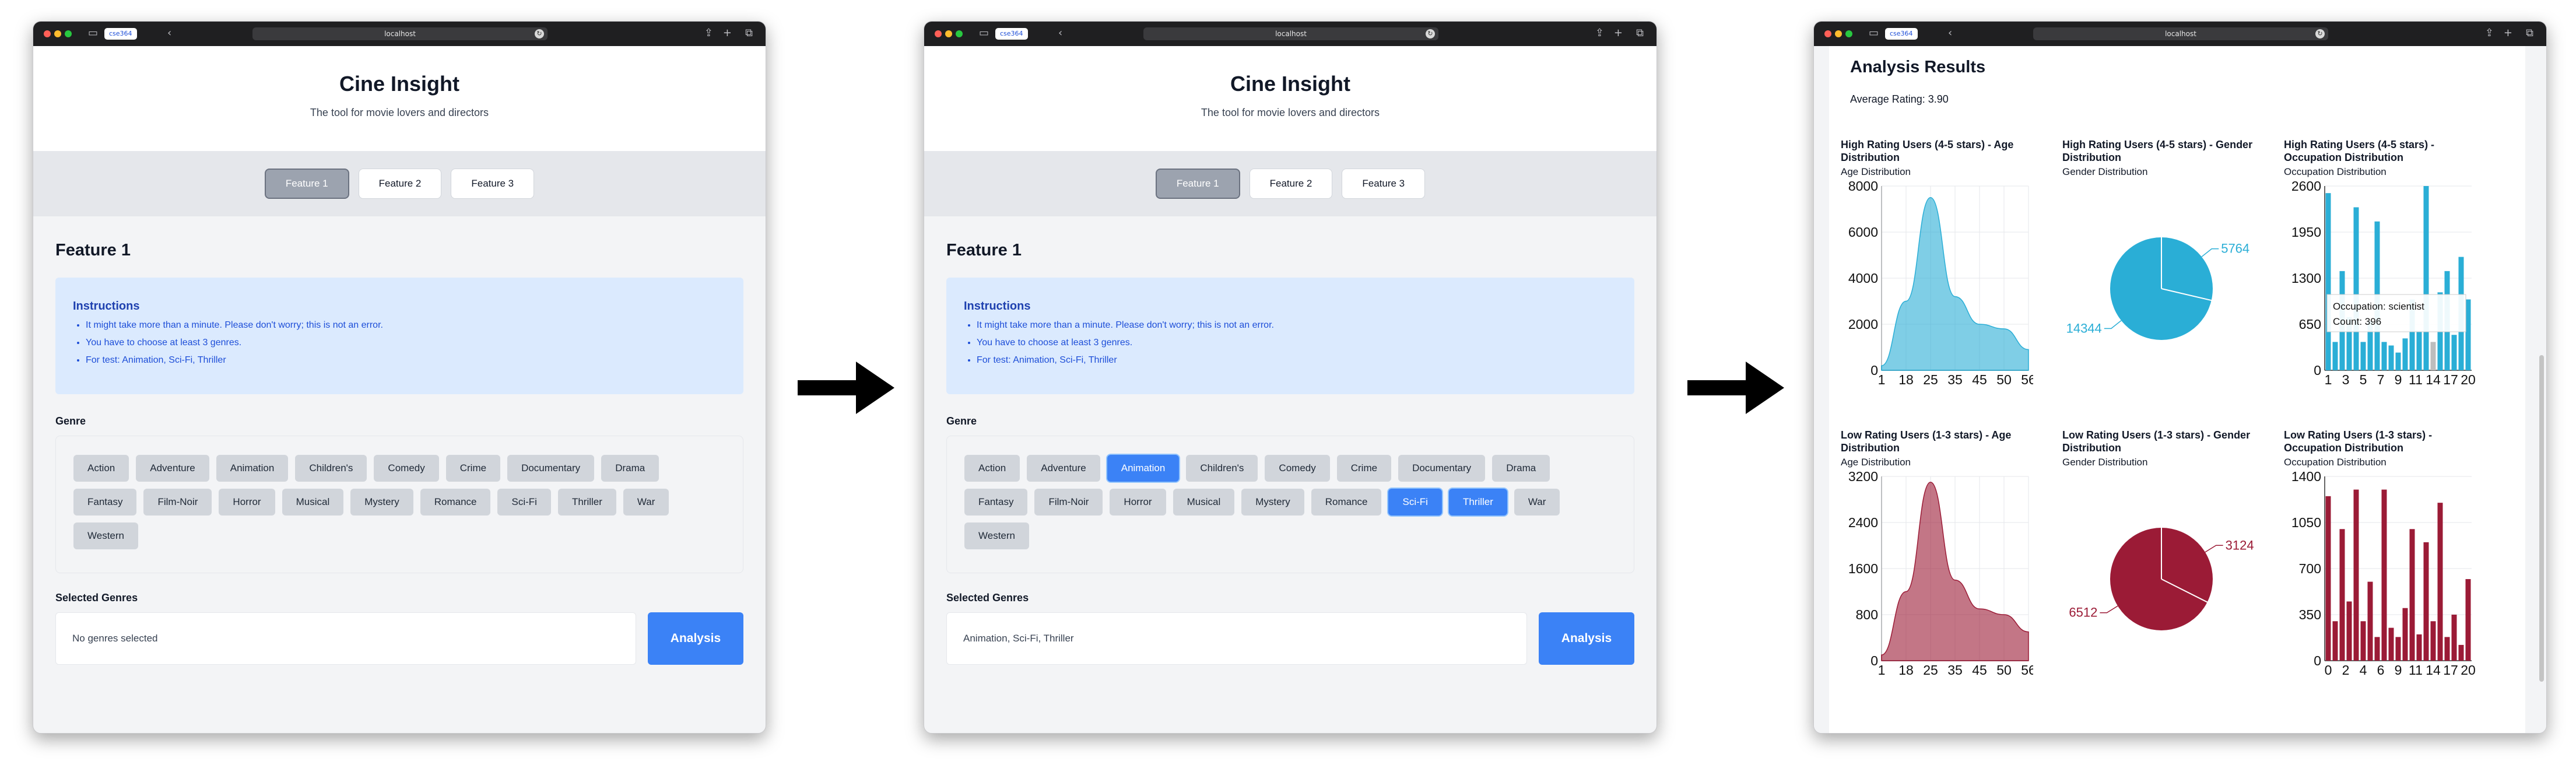 This screenshot has width=2576, height=775. What do you see at coordinates (2433, 669) in the screenshot?
I see `x-tick-label: 14` at bounding box center [2433, 669].